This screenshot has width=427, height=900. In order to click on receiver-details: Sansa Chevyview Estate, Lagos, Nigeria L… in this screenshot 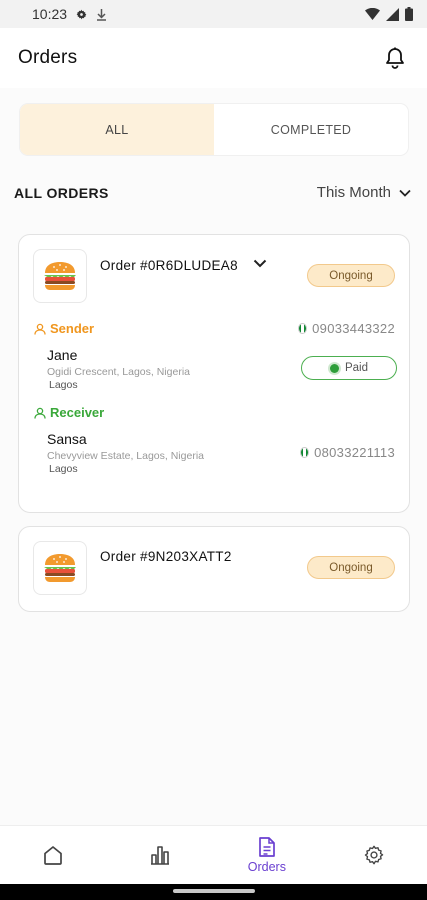, I will do `click(125, 453)`.